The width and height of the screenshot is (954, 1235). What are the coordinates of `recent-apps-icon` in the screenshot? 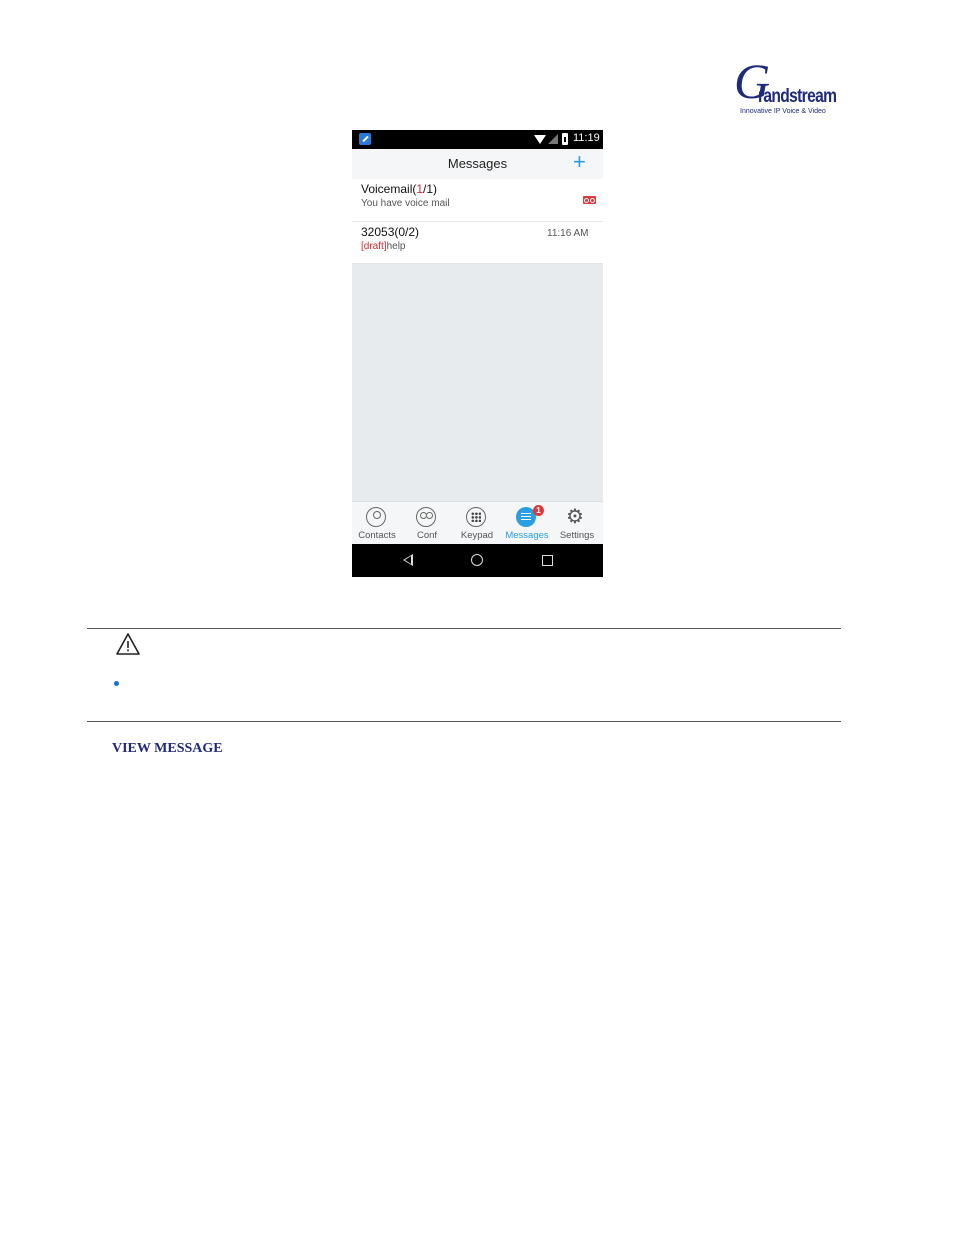 It's located at (547, 560).